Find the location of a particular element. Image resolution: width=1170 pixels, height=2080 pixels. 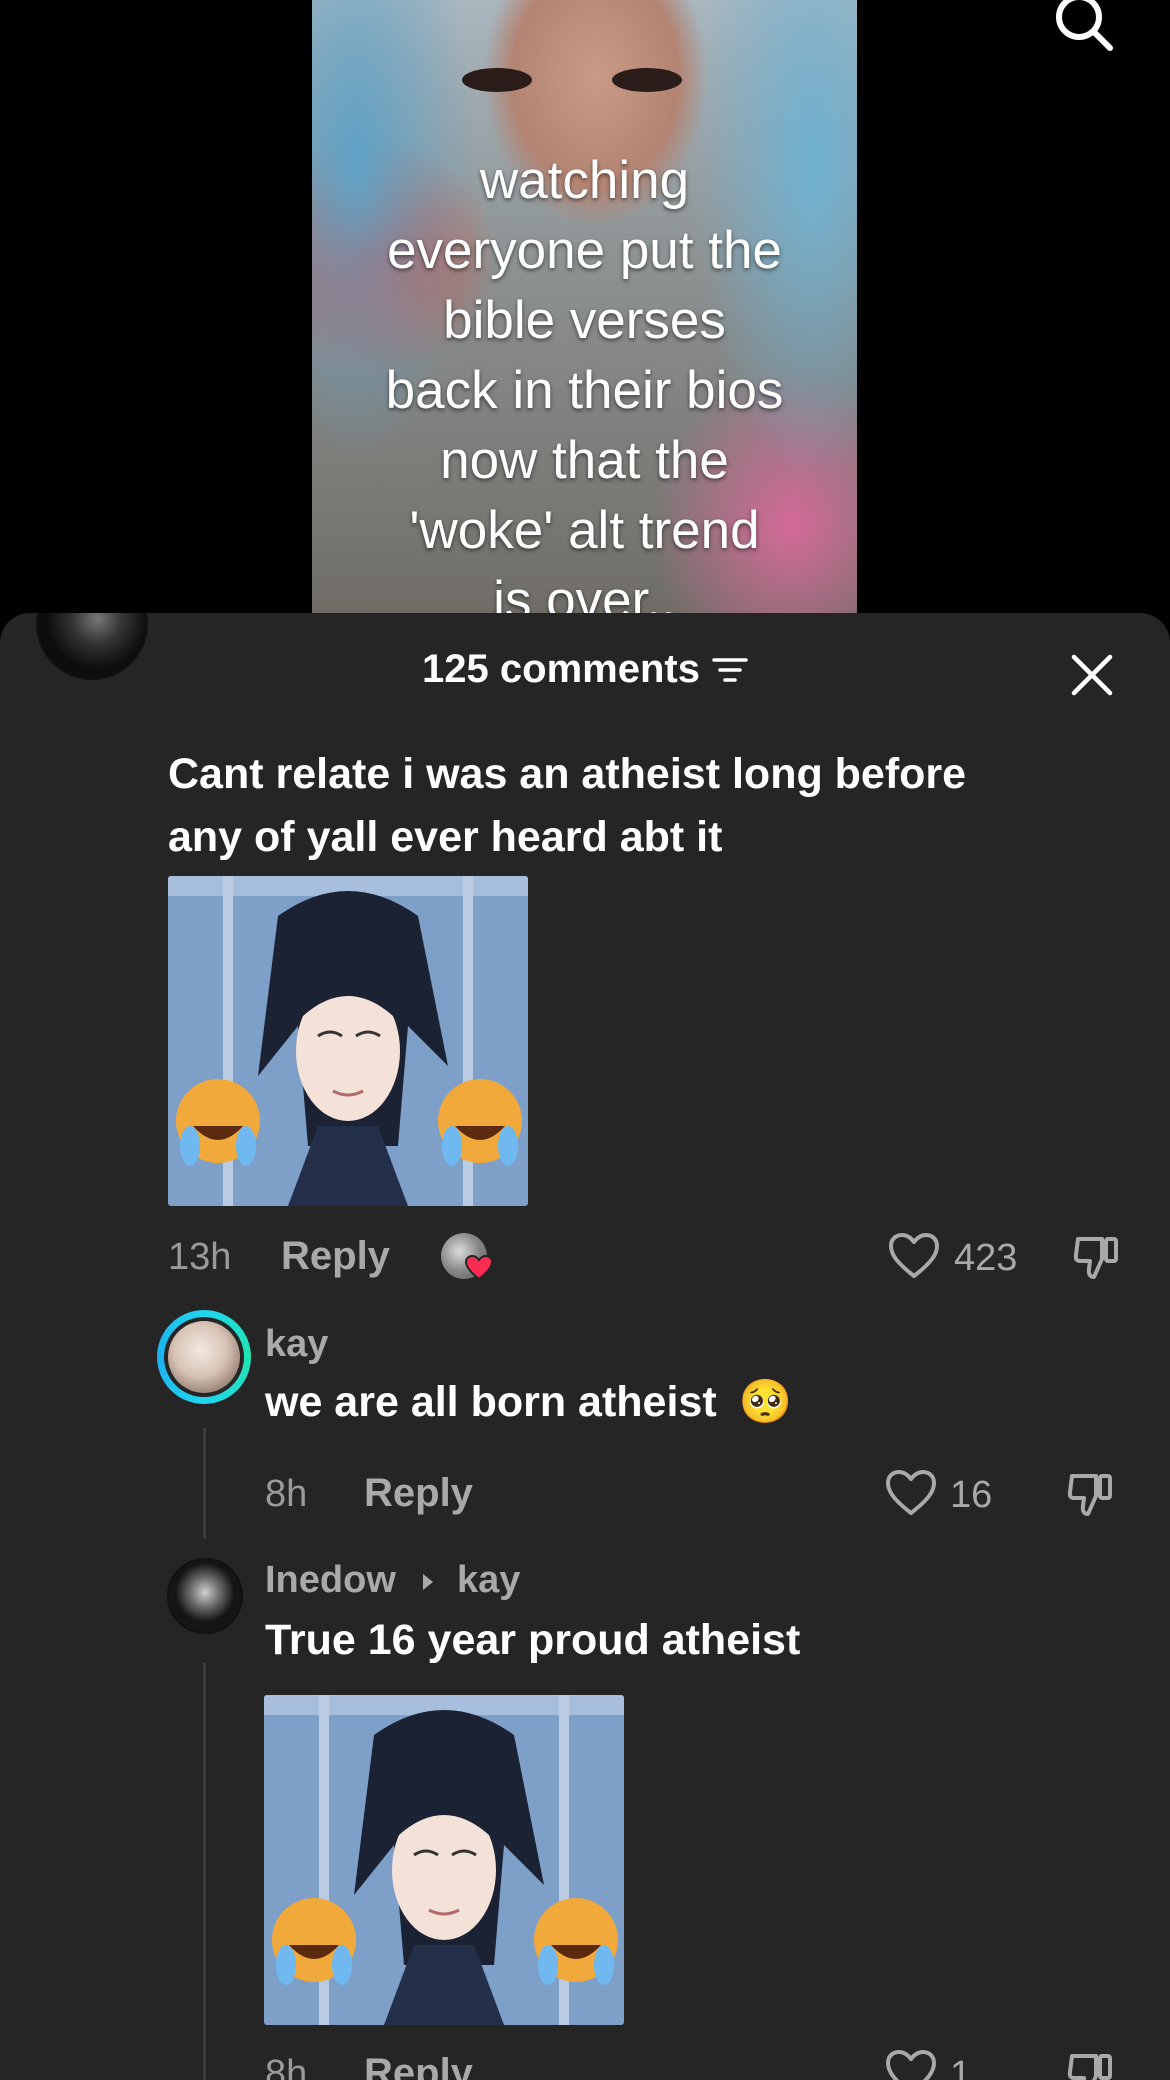

avatar-photo is located at coordinates (204, 1357).